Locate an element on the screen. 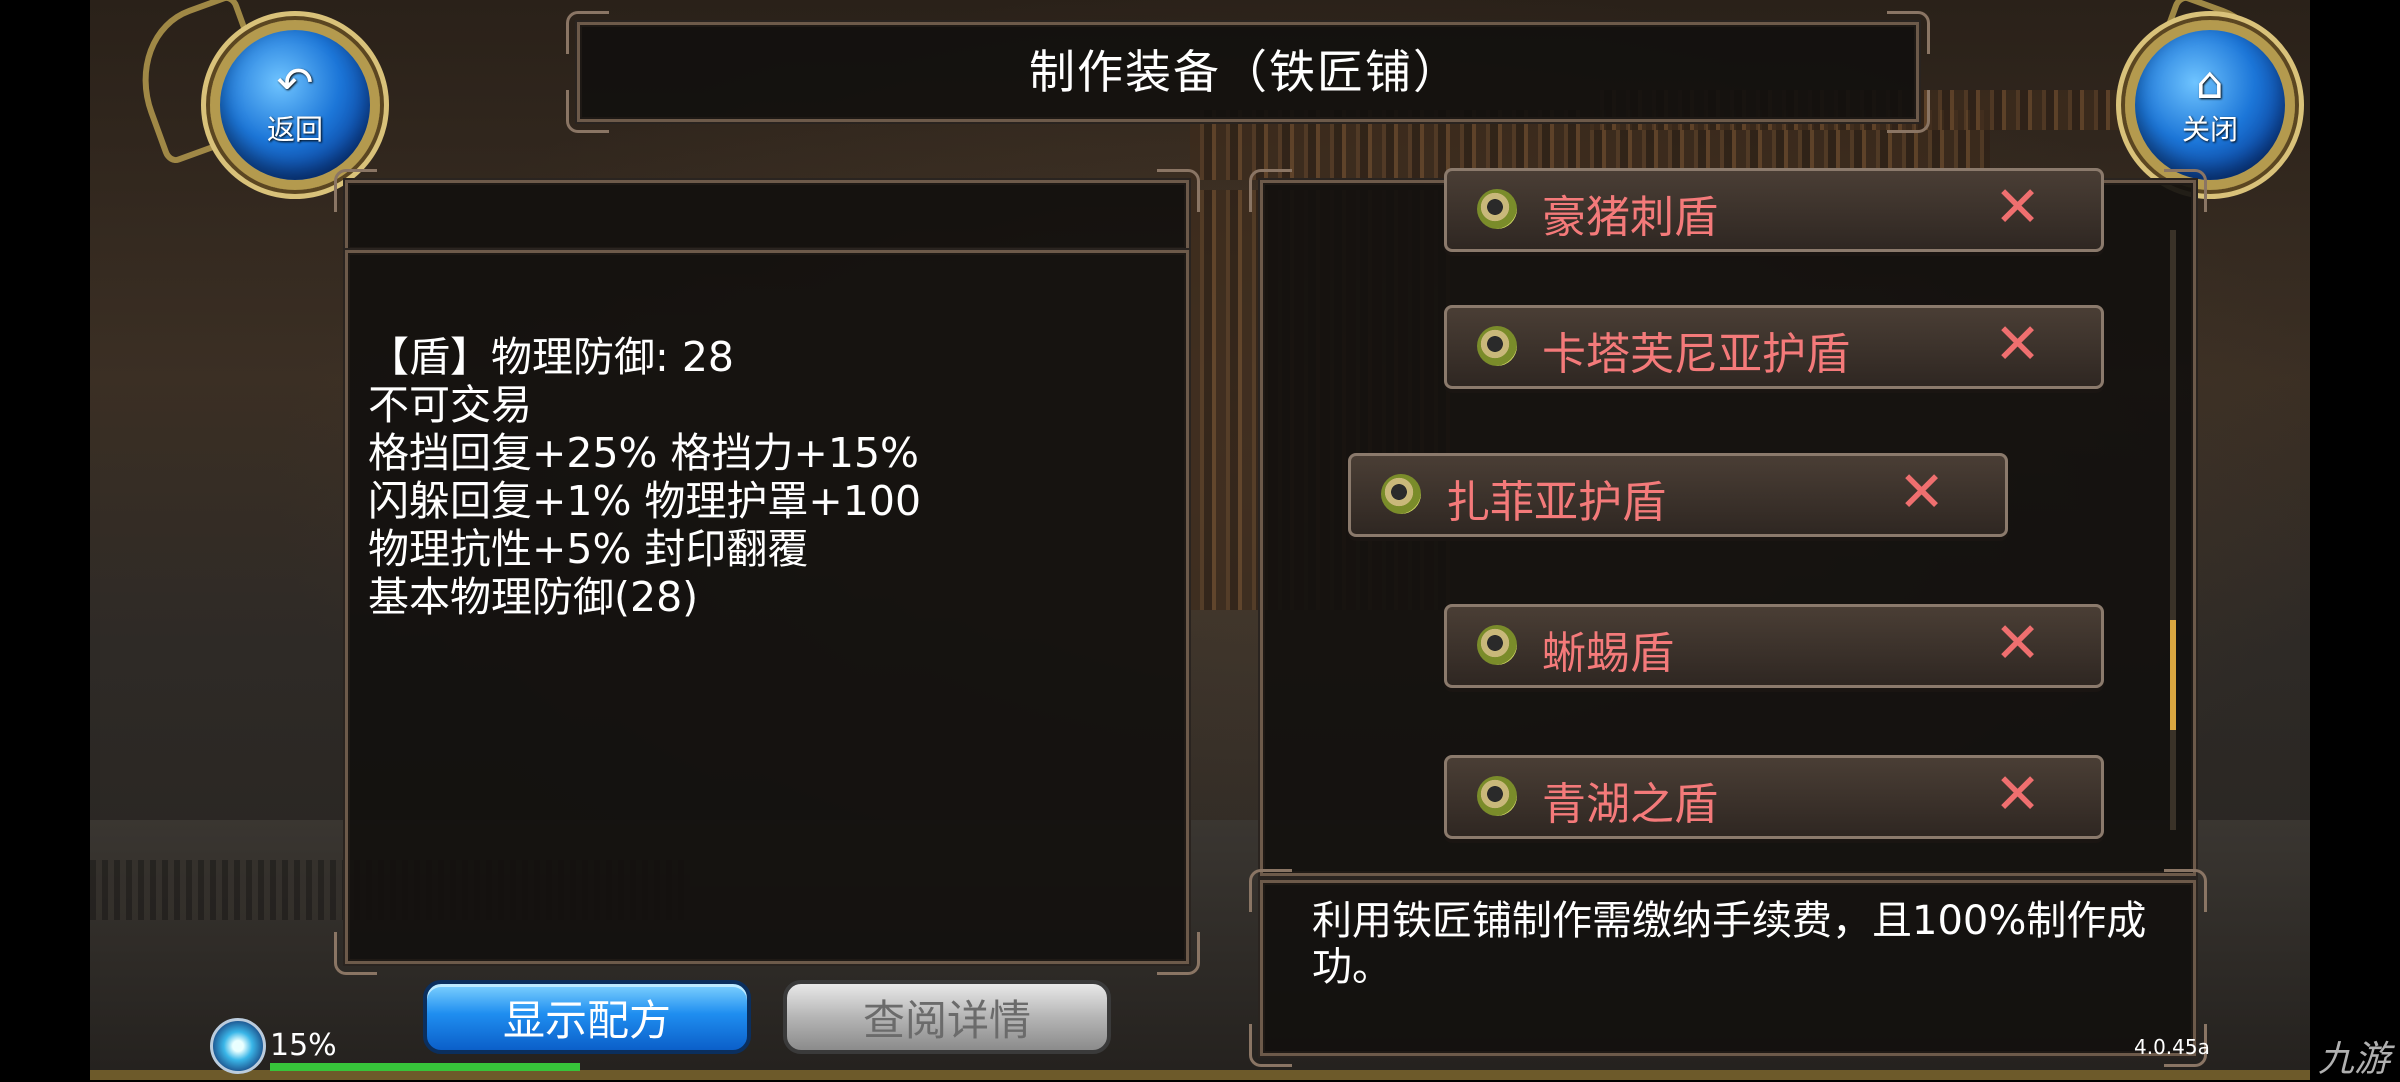 Image resolution: width=2400 pixels, height=1082 pixels. detail-line: 【盾】物理防御: 28 is located at coordinates (551, 357).